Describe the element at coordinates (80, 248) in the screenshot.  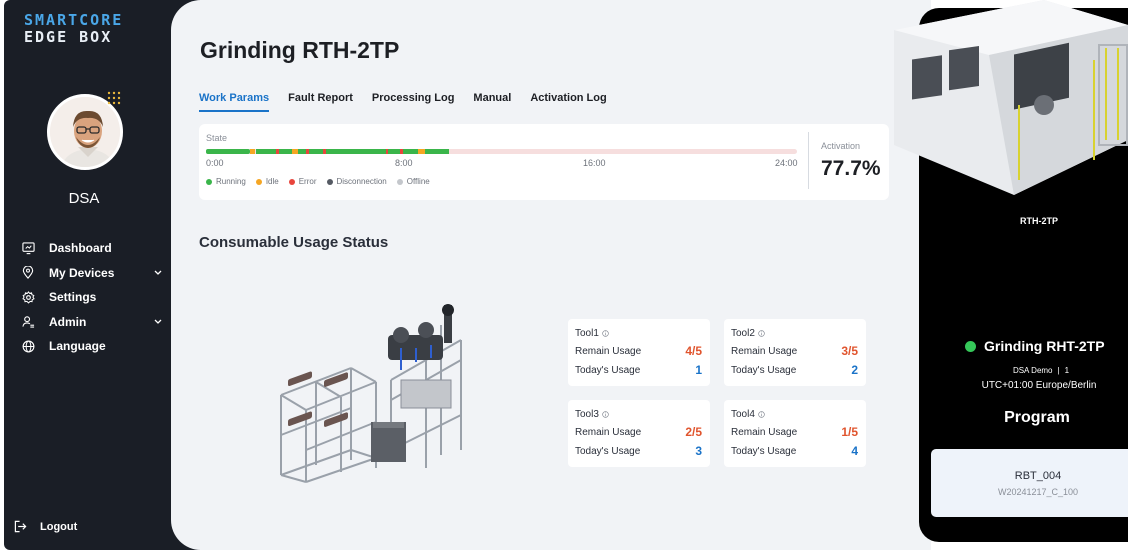
I see `sidebar-item-label: Dashboard` at that location.